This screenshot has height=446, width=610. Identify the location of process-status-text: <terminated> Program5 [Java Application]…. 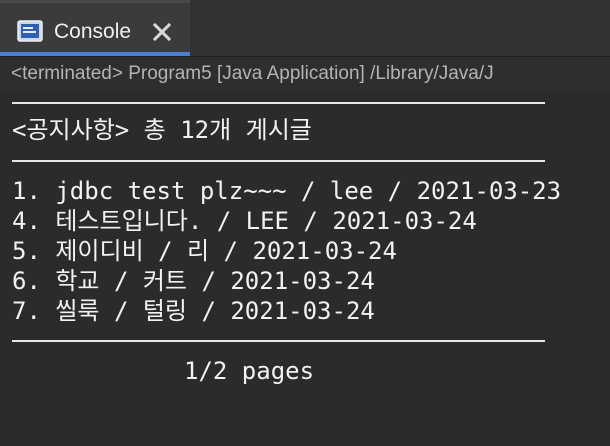
(252, 73).